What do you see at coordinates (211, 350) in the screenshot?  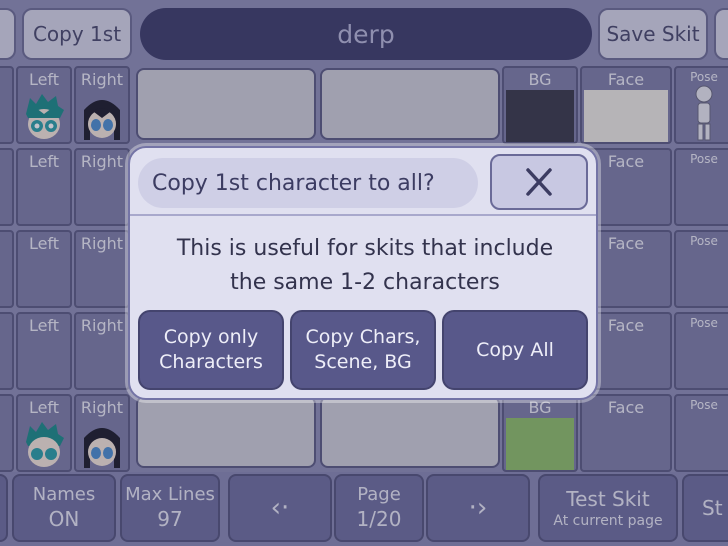 I see `copy-only-characters-button: Copy only Characters` at bounding box center [211, 350].